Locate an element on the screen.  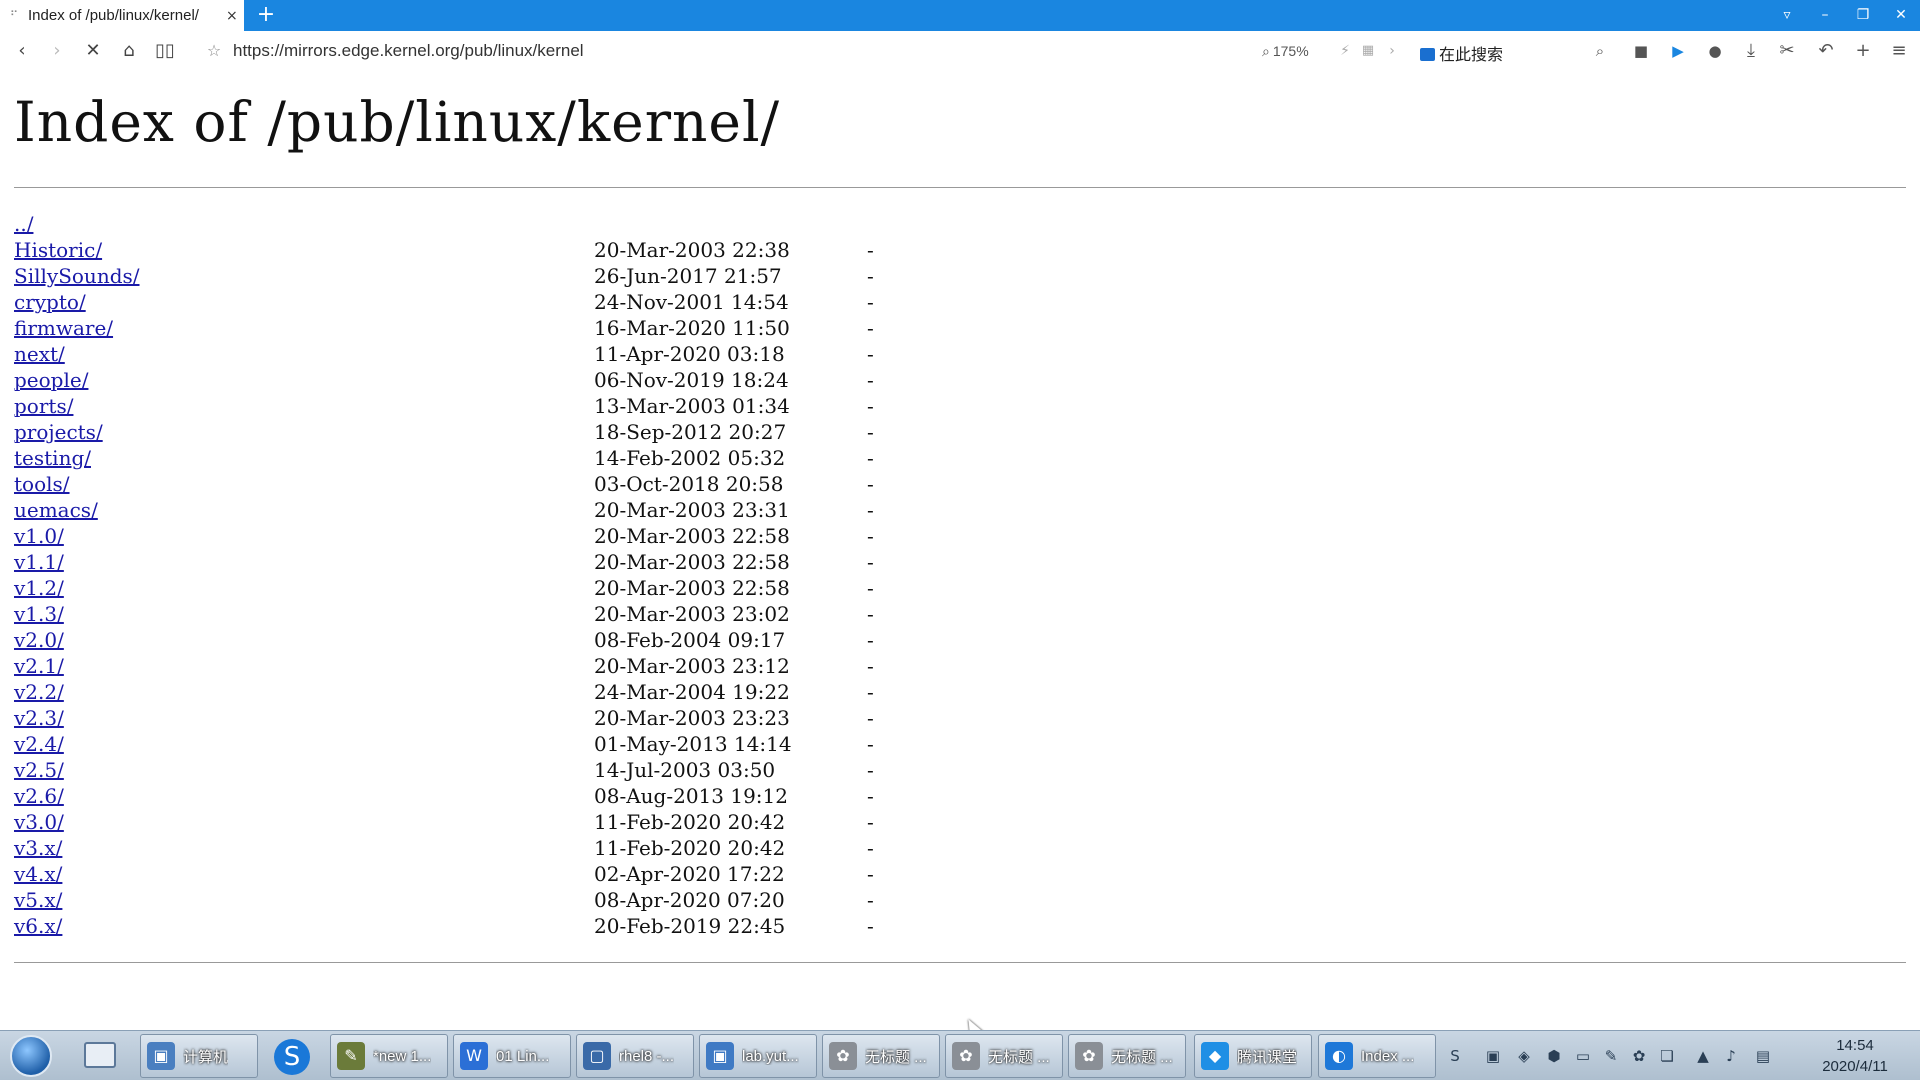
network-icon: ▲ is located at coordinates (1703, 1056).